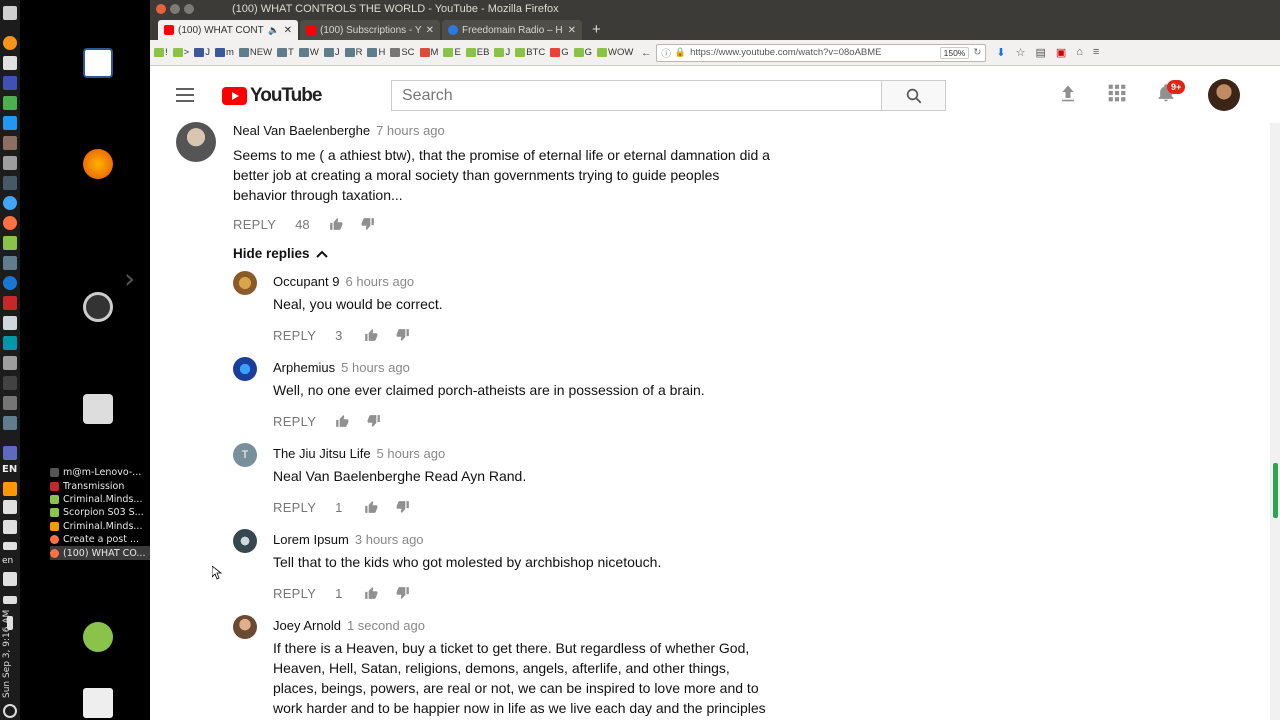 This screenshot has width=1280, height=720. Describe the element at coordinates (636, 95) in the screenshot. I see `search-input` at that location.